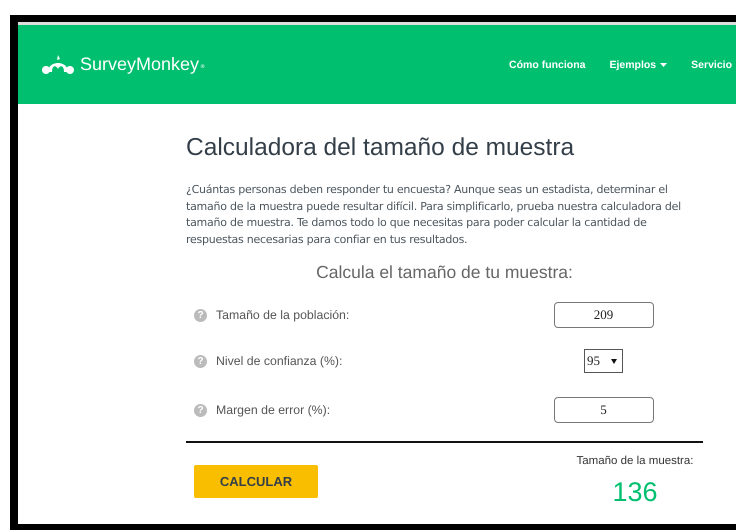 The height and width of the screenshot is (530, 736). I want to click on calculate-button: CALCULAR, so click(256, 481).